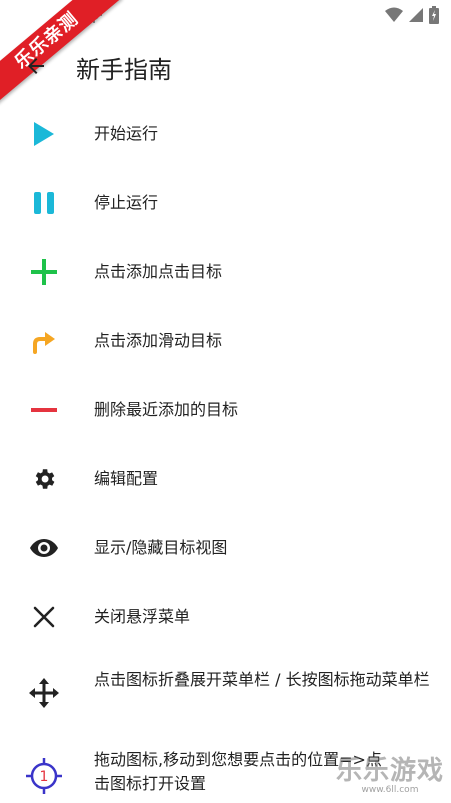  I want to click on eye-icon, so click(44, 548).